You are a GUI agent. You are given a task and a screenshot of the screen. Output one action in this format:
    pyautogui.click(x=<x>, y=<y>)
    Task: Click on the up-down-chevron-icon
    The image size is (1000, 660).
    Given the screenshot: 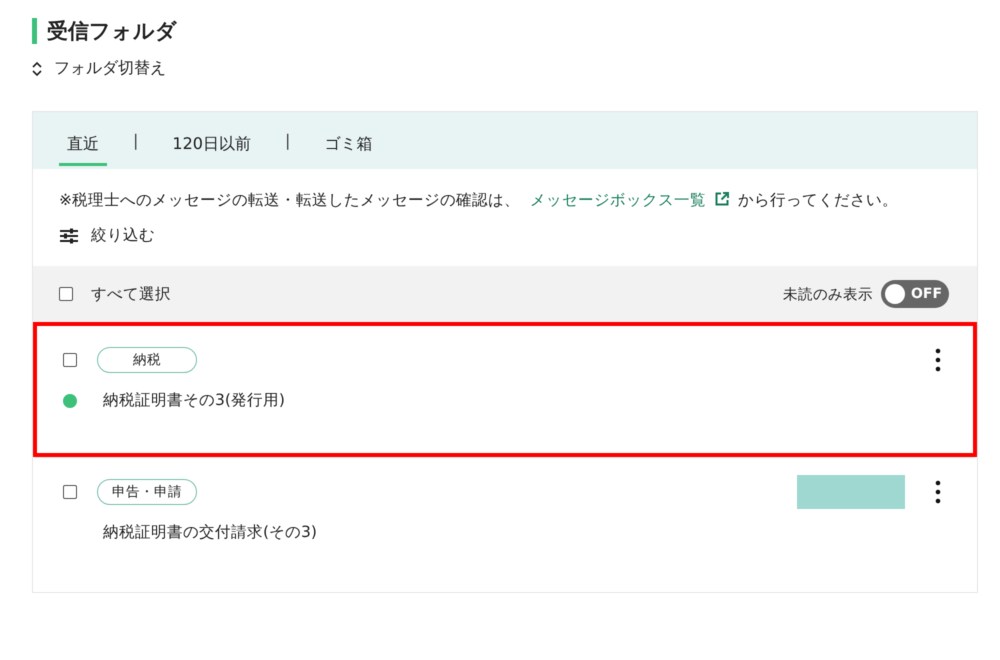 What is the action you would take?
    pyautogui.click(x=37, y=68)
    